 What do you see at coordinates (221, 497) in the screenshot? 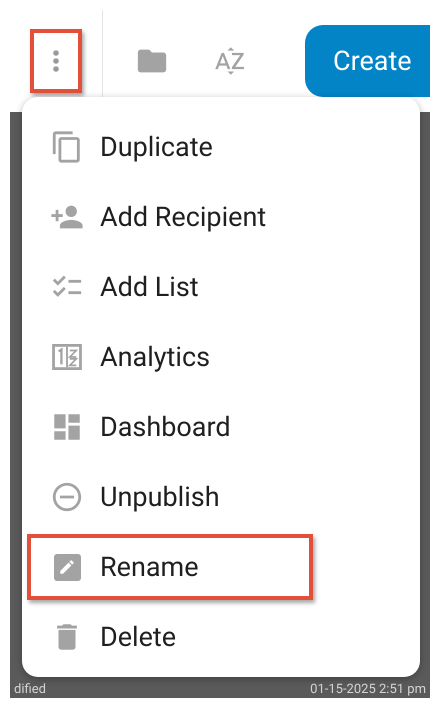
I see `menu-item: Unpublish` at bounding box center [221, 497].